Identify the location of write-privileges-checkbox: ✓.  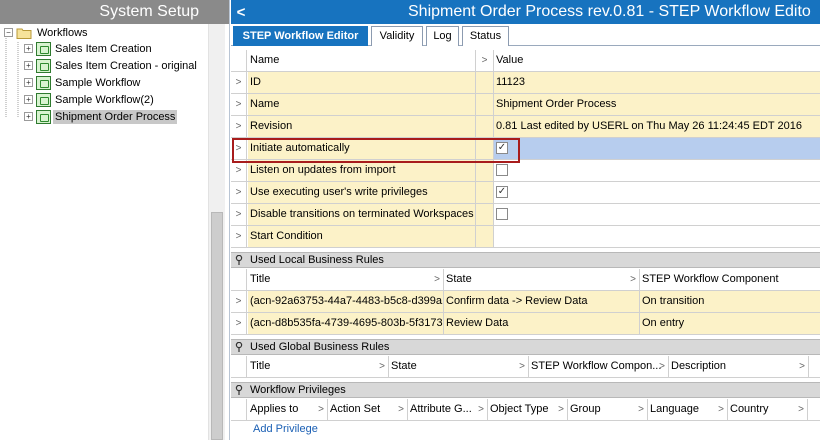
(502, 192).